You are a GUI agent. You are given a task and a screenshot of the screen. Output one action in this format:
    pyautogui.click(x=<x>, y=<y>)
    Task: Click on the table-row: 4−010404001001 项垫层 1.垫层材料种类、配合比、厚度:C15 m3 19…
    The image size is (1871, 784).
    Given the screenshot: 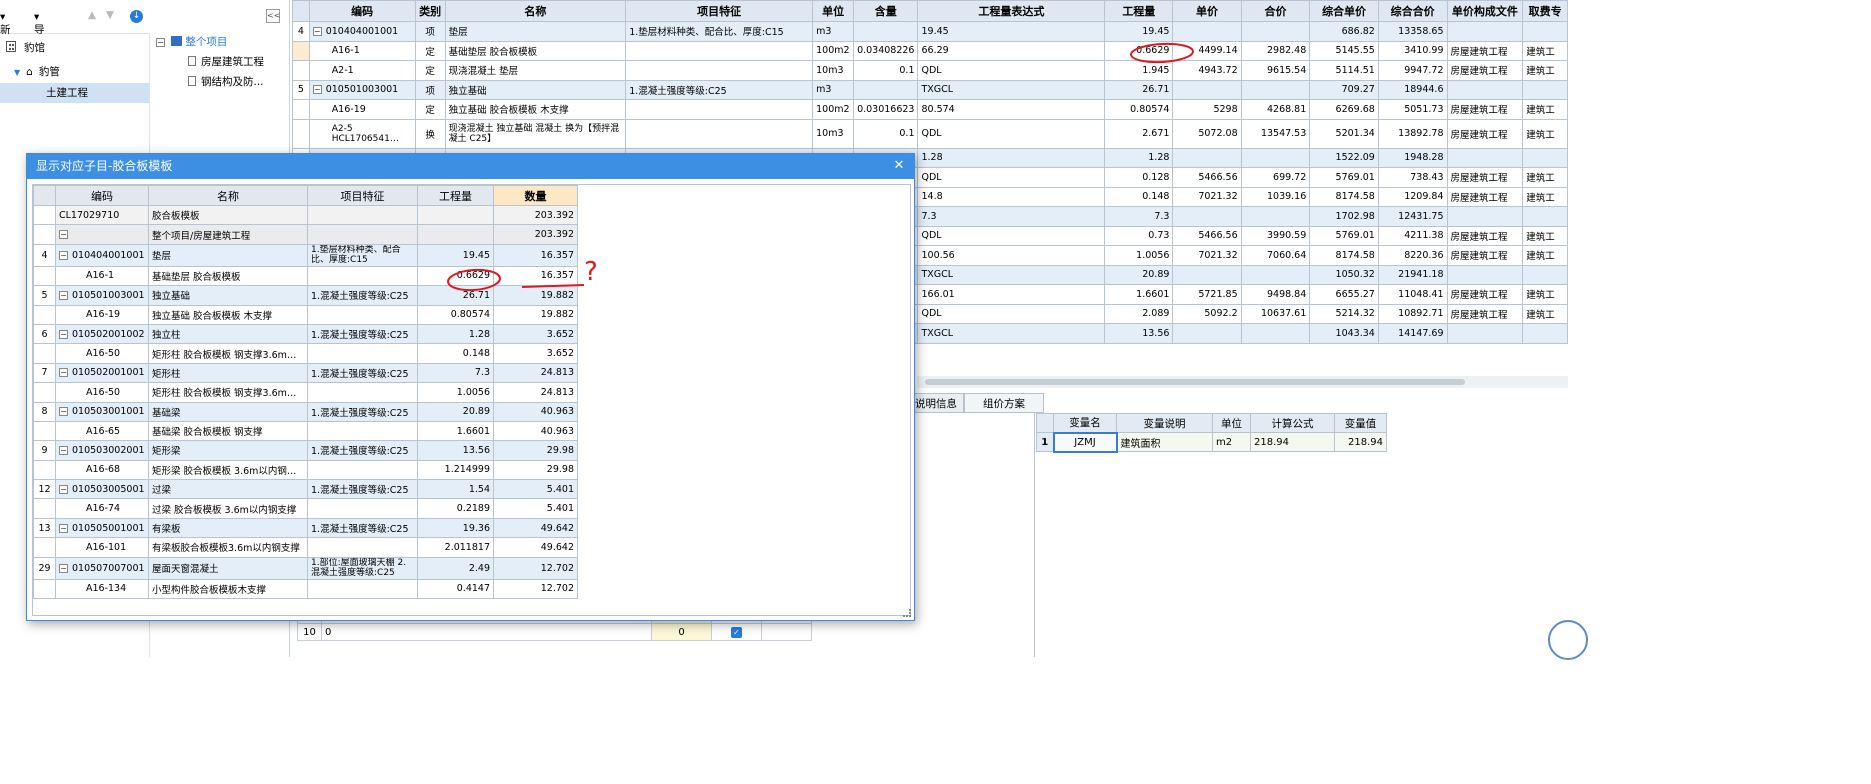 What is the action you would take?
    pyautogui.click(x=930, y=31)
    